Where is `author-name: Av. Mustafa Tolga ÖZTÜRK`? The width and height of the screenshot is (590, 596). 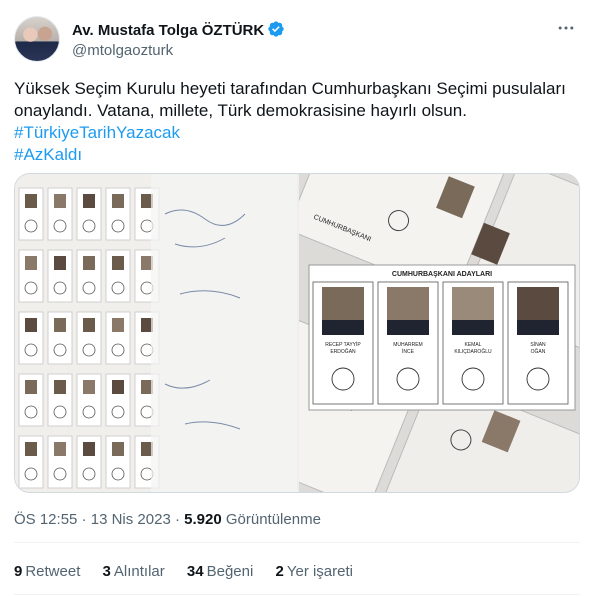
author-name: Av. Mustafa Tolga ÖZTÜRK is located at coordinates (178, 29).